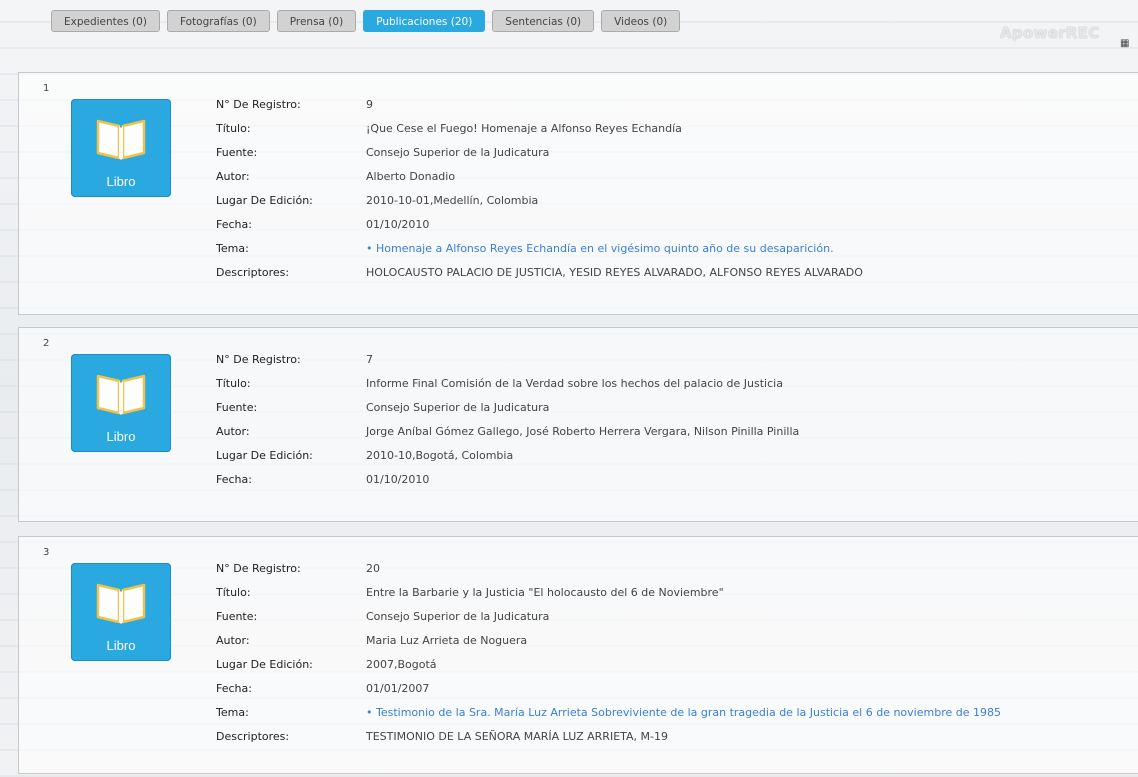 Image resolution: width=1138 pixels, height=777 pixels. What do you see at coordinates (452, 200) in the screenshot?
I see `lugar-value: 2010-10-01,Medellín, Colombia` at bounding box center [452, 200].